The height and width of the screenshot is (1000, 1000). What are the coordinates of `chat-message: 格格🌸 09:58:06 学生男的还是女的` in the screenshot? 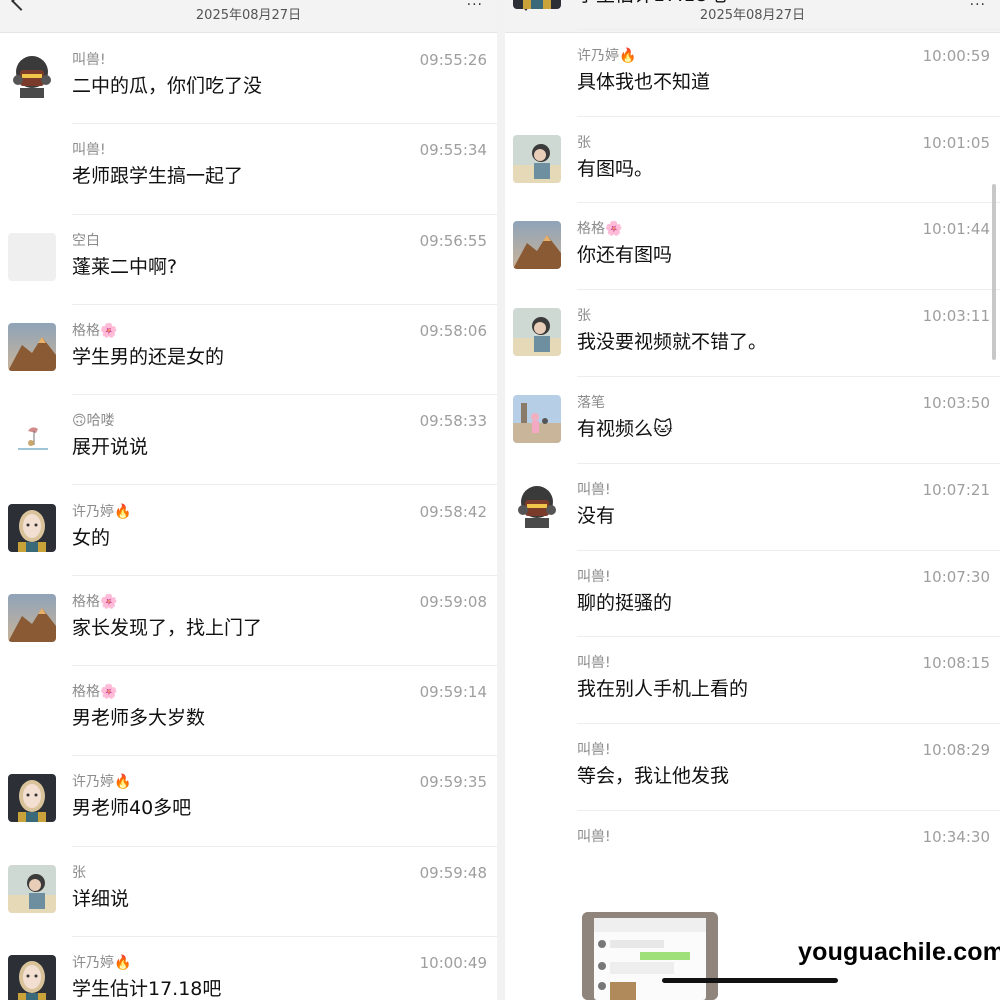 It's located at (248, 367).